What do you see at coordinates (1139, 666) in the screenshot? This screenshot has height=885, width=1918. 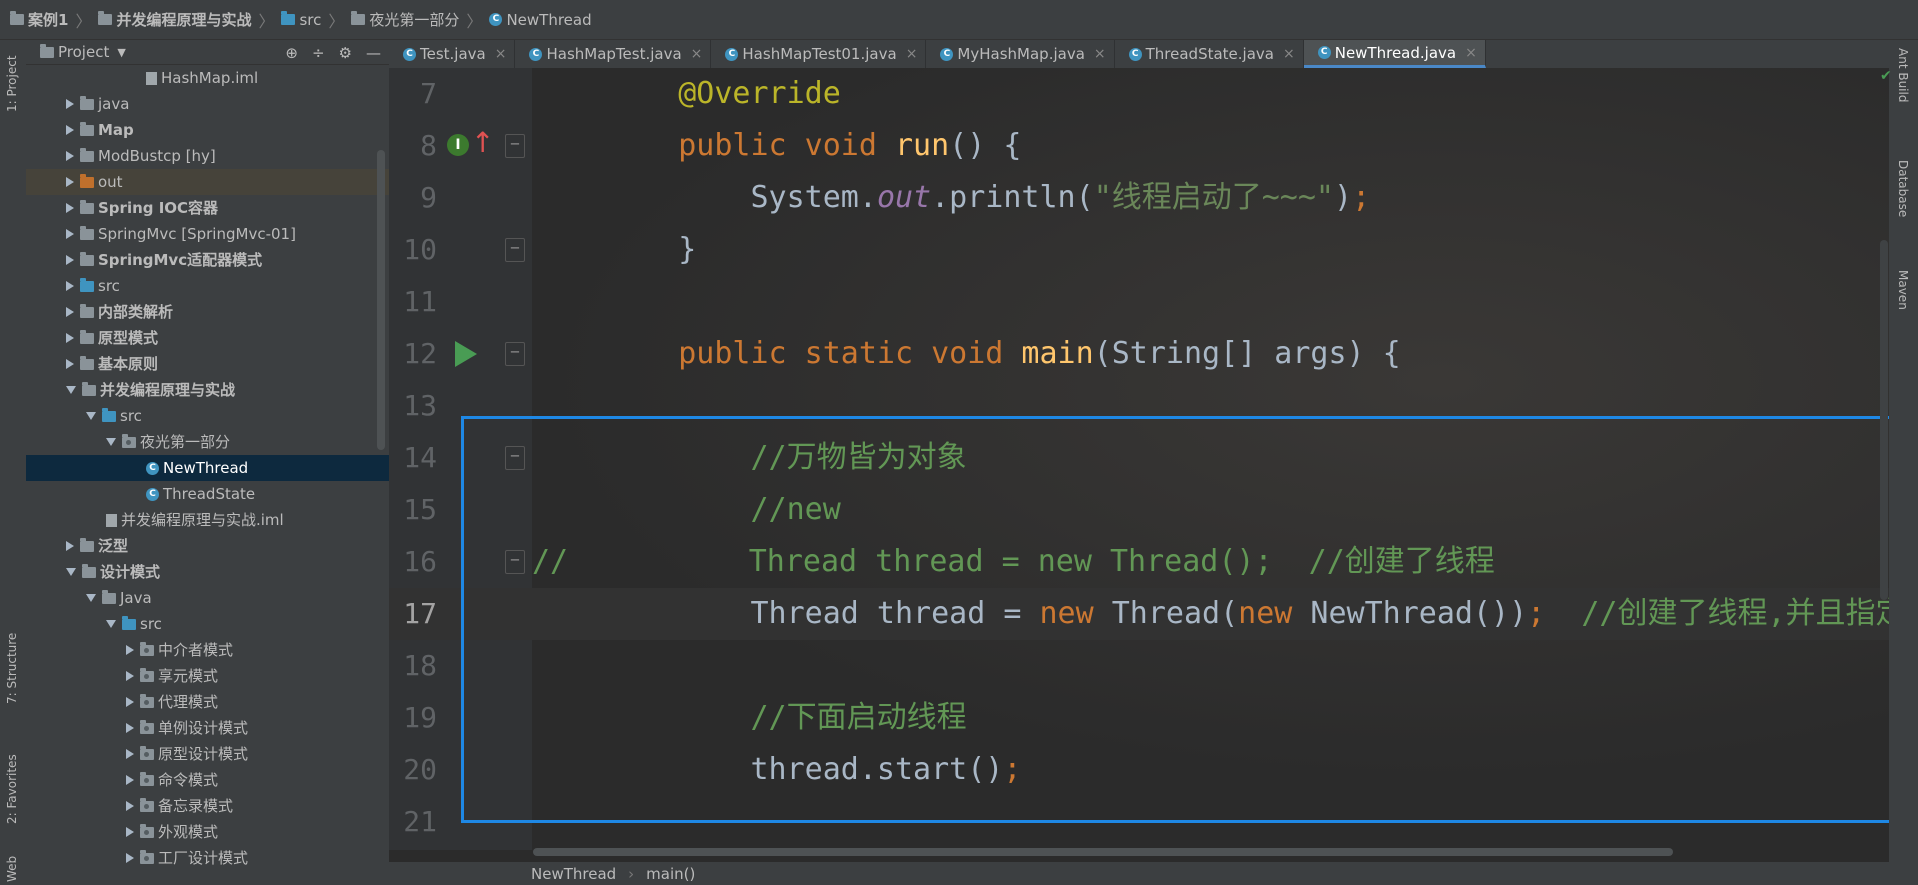 I see `code-line: 18` at bounding box center [1139, 666].